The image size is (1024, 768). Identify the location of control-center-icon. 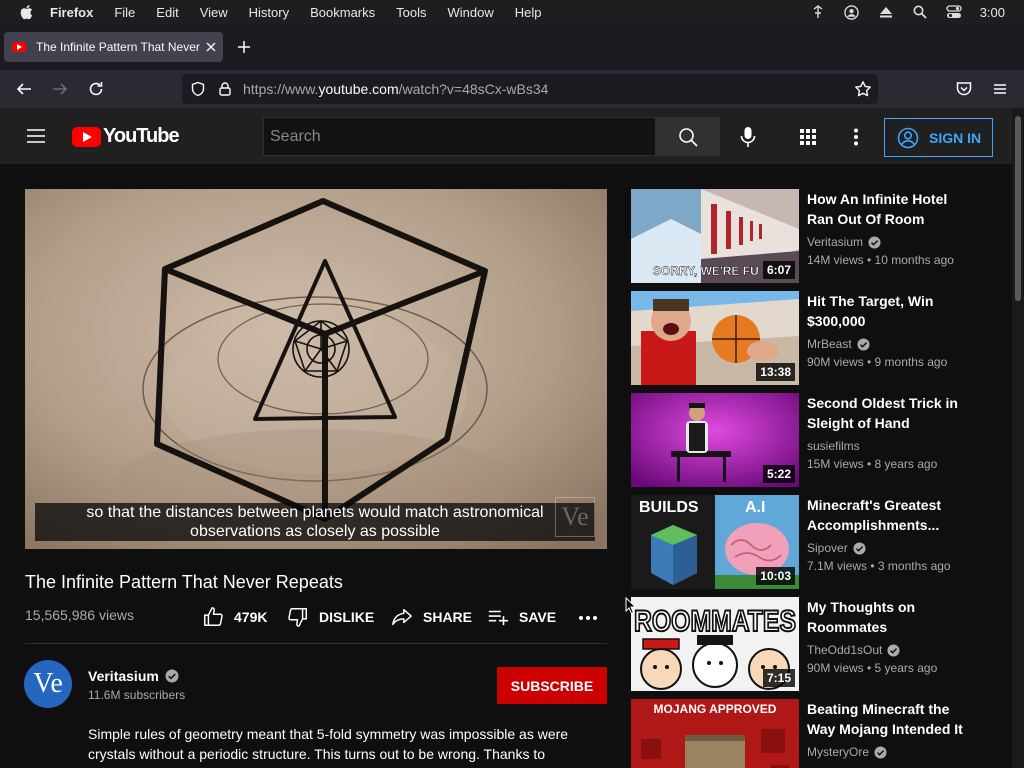
(954, 12).